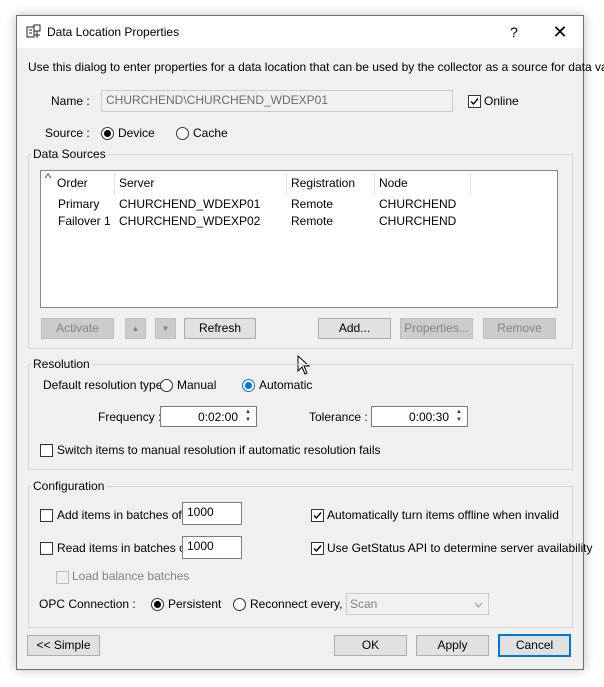 The width and height of the screenshot is (604, 687). Describe the element at coordinates (190, 204) in the screenshot. I see `row-server: CHURCHEND_WDEXP01` at that location.